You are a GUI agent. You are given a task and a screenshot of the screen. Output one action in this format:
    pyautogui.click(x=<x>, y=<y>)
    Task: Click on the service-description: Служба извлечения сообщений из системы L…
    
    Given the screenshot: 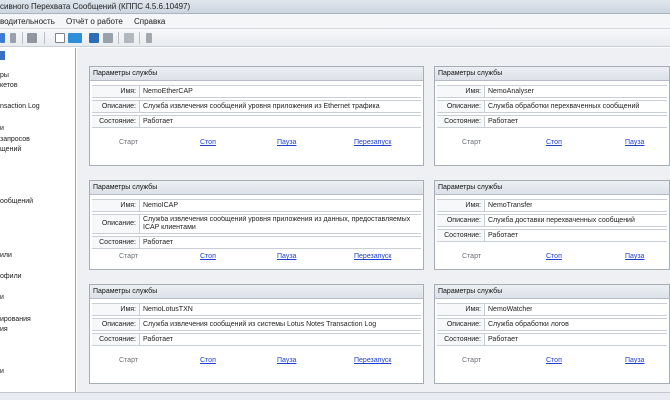 What is the action you would take?
    pyautogui.click(x=260, y=324)
    